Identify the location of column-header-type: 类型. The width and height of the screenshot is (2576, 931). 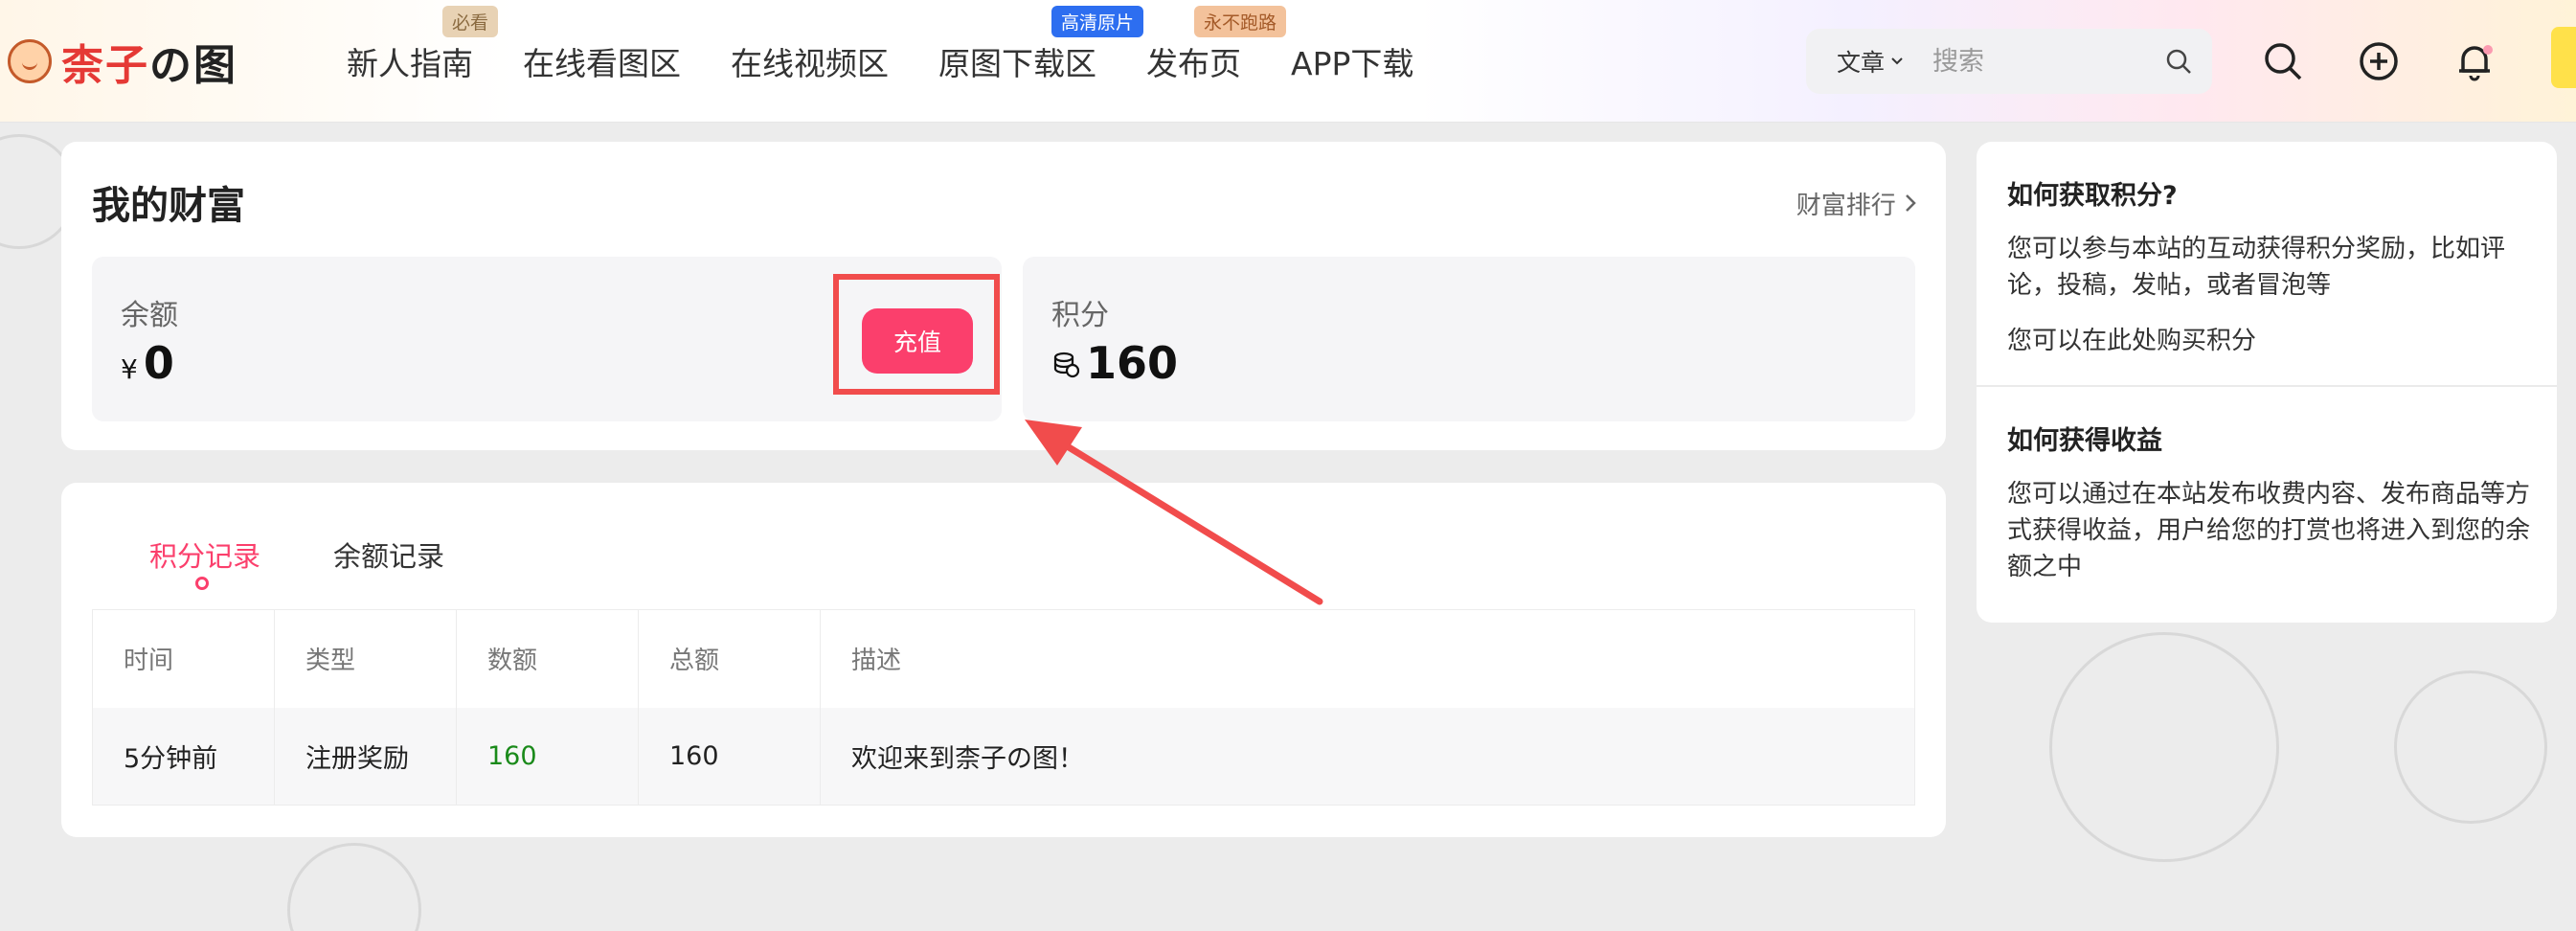
(365, 658).